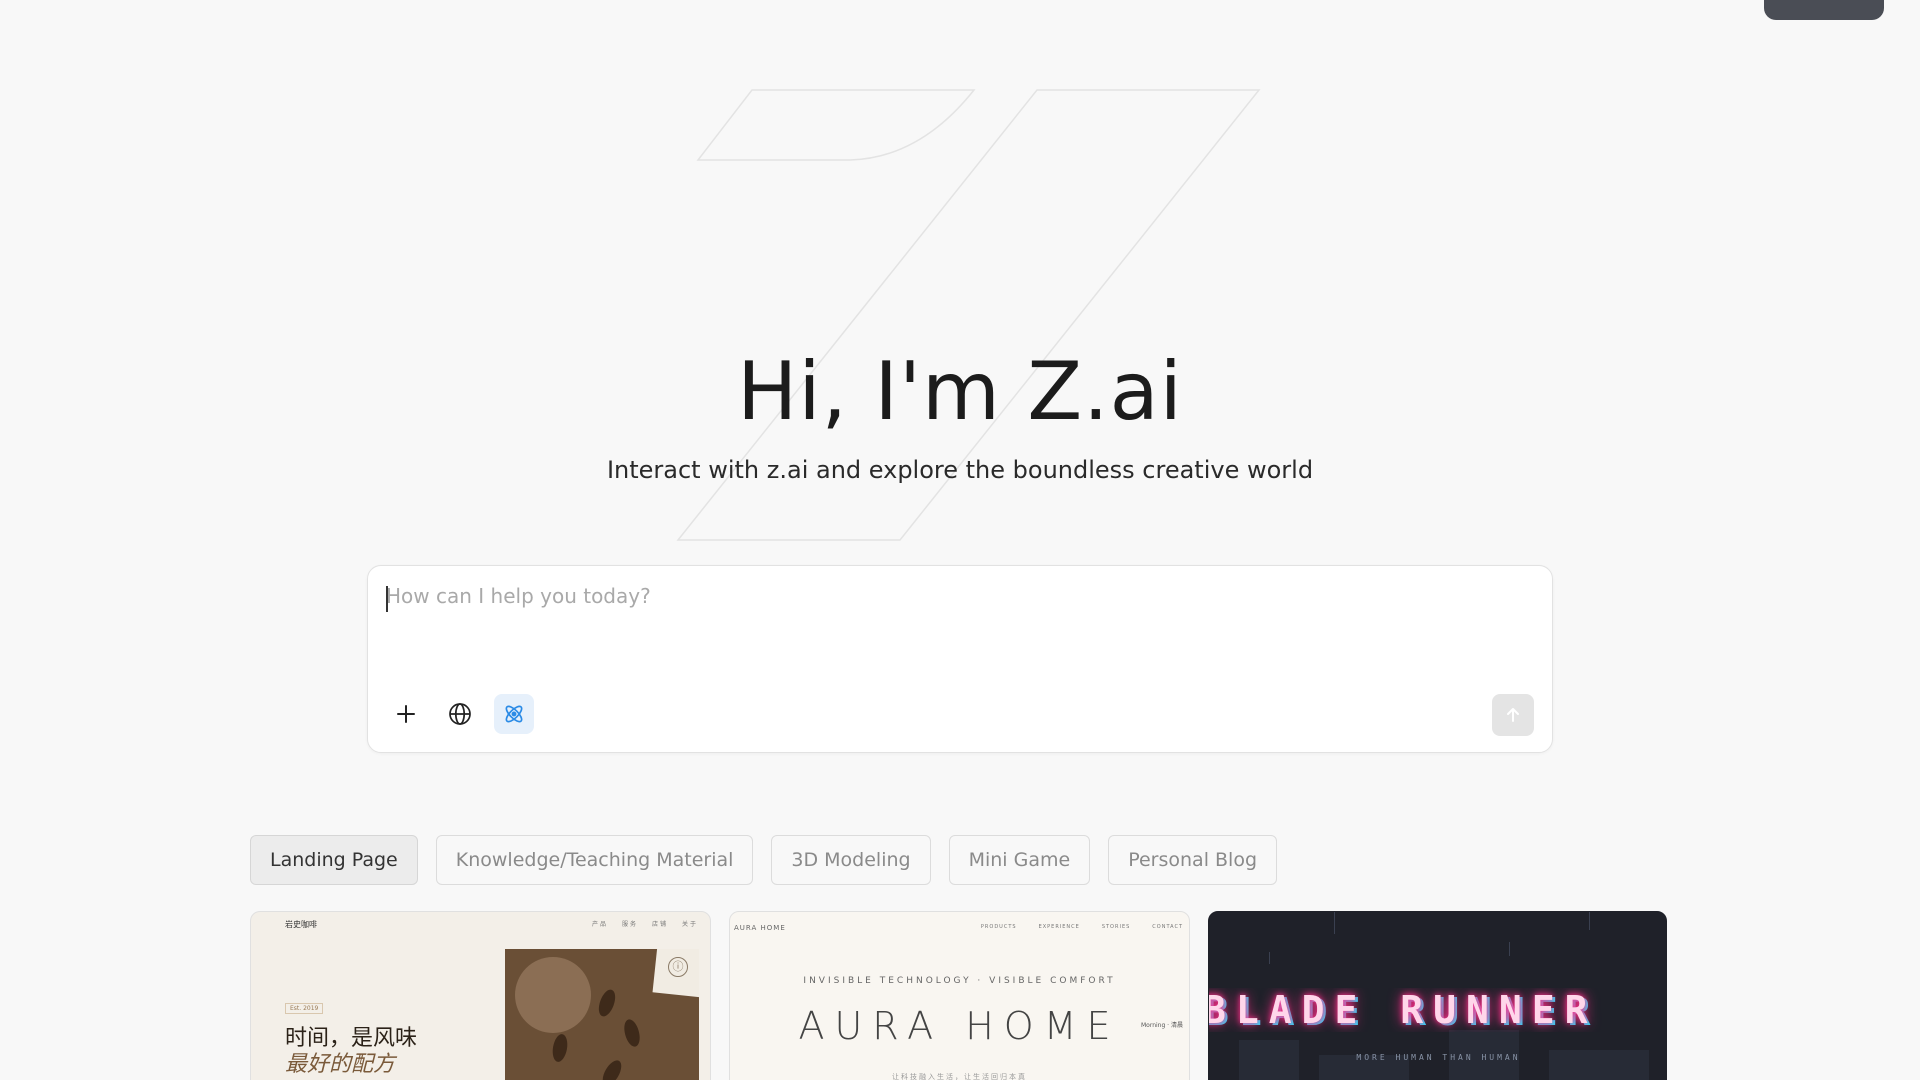 This screenshot has height=1080, width=1920. Describe the element at coordinates (659, 924) in the screenshot. I see `card-nav-item: 店铺` at that location.